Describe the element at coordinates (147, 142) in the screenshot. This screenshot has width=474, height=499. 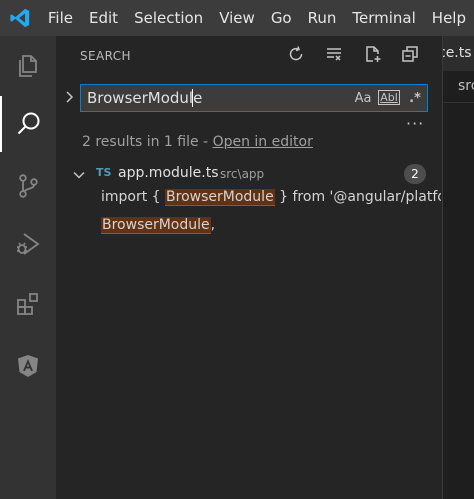
I see `results-count-text: 2 results in 1 file -` at that location.